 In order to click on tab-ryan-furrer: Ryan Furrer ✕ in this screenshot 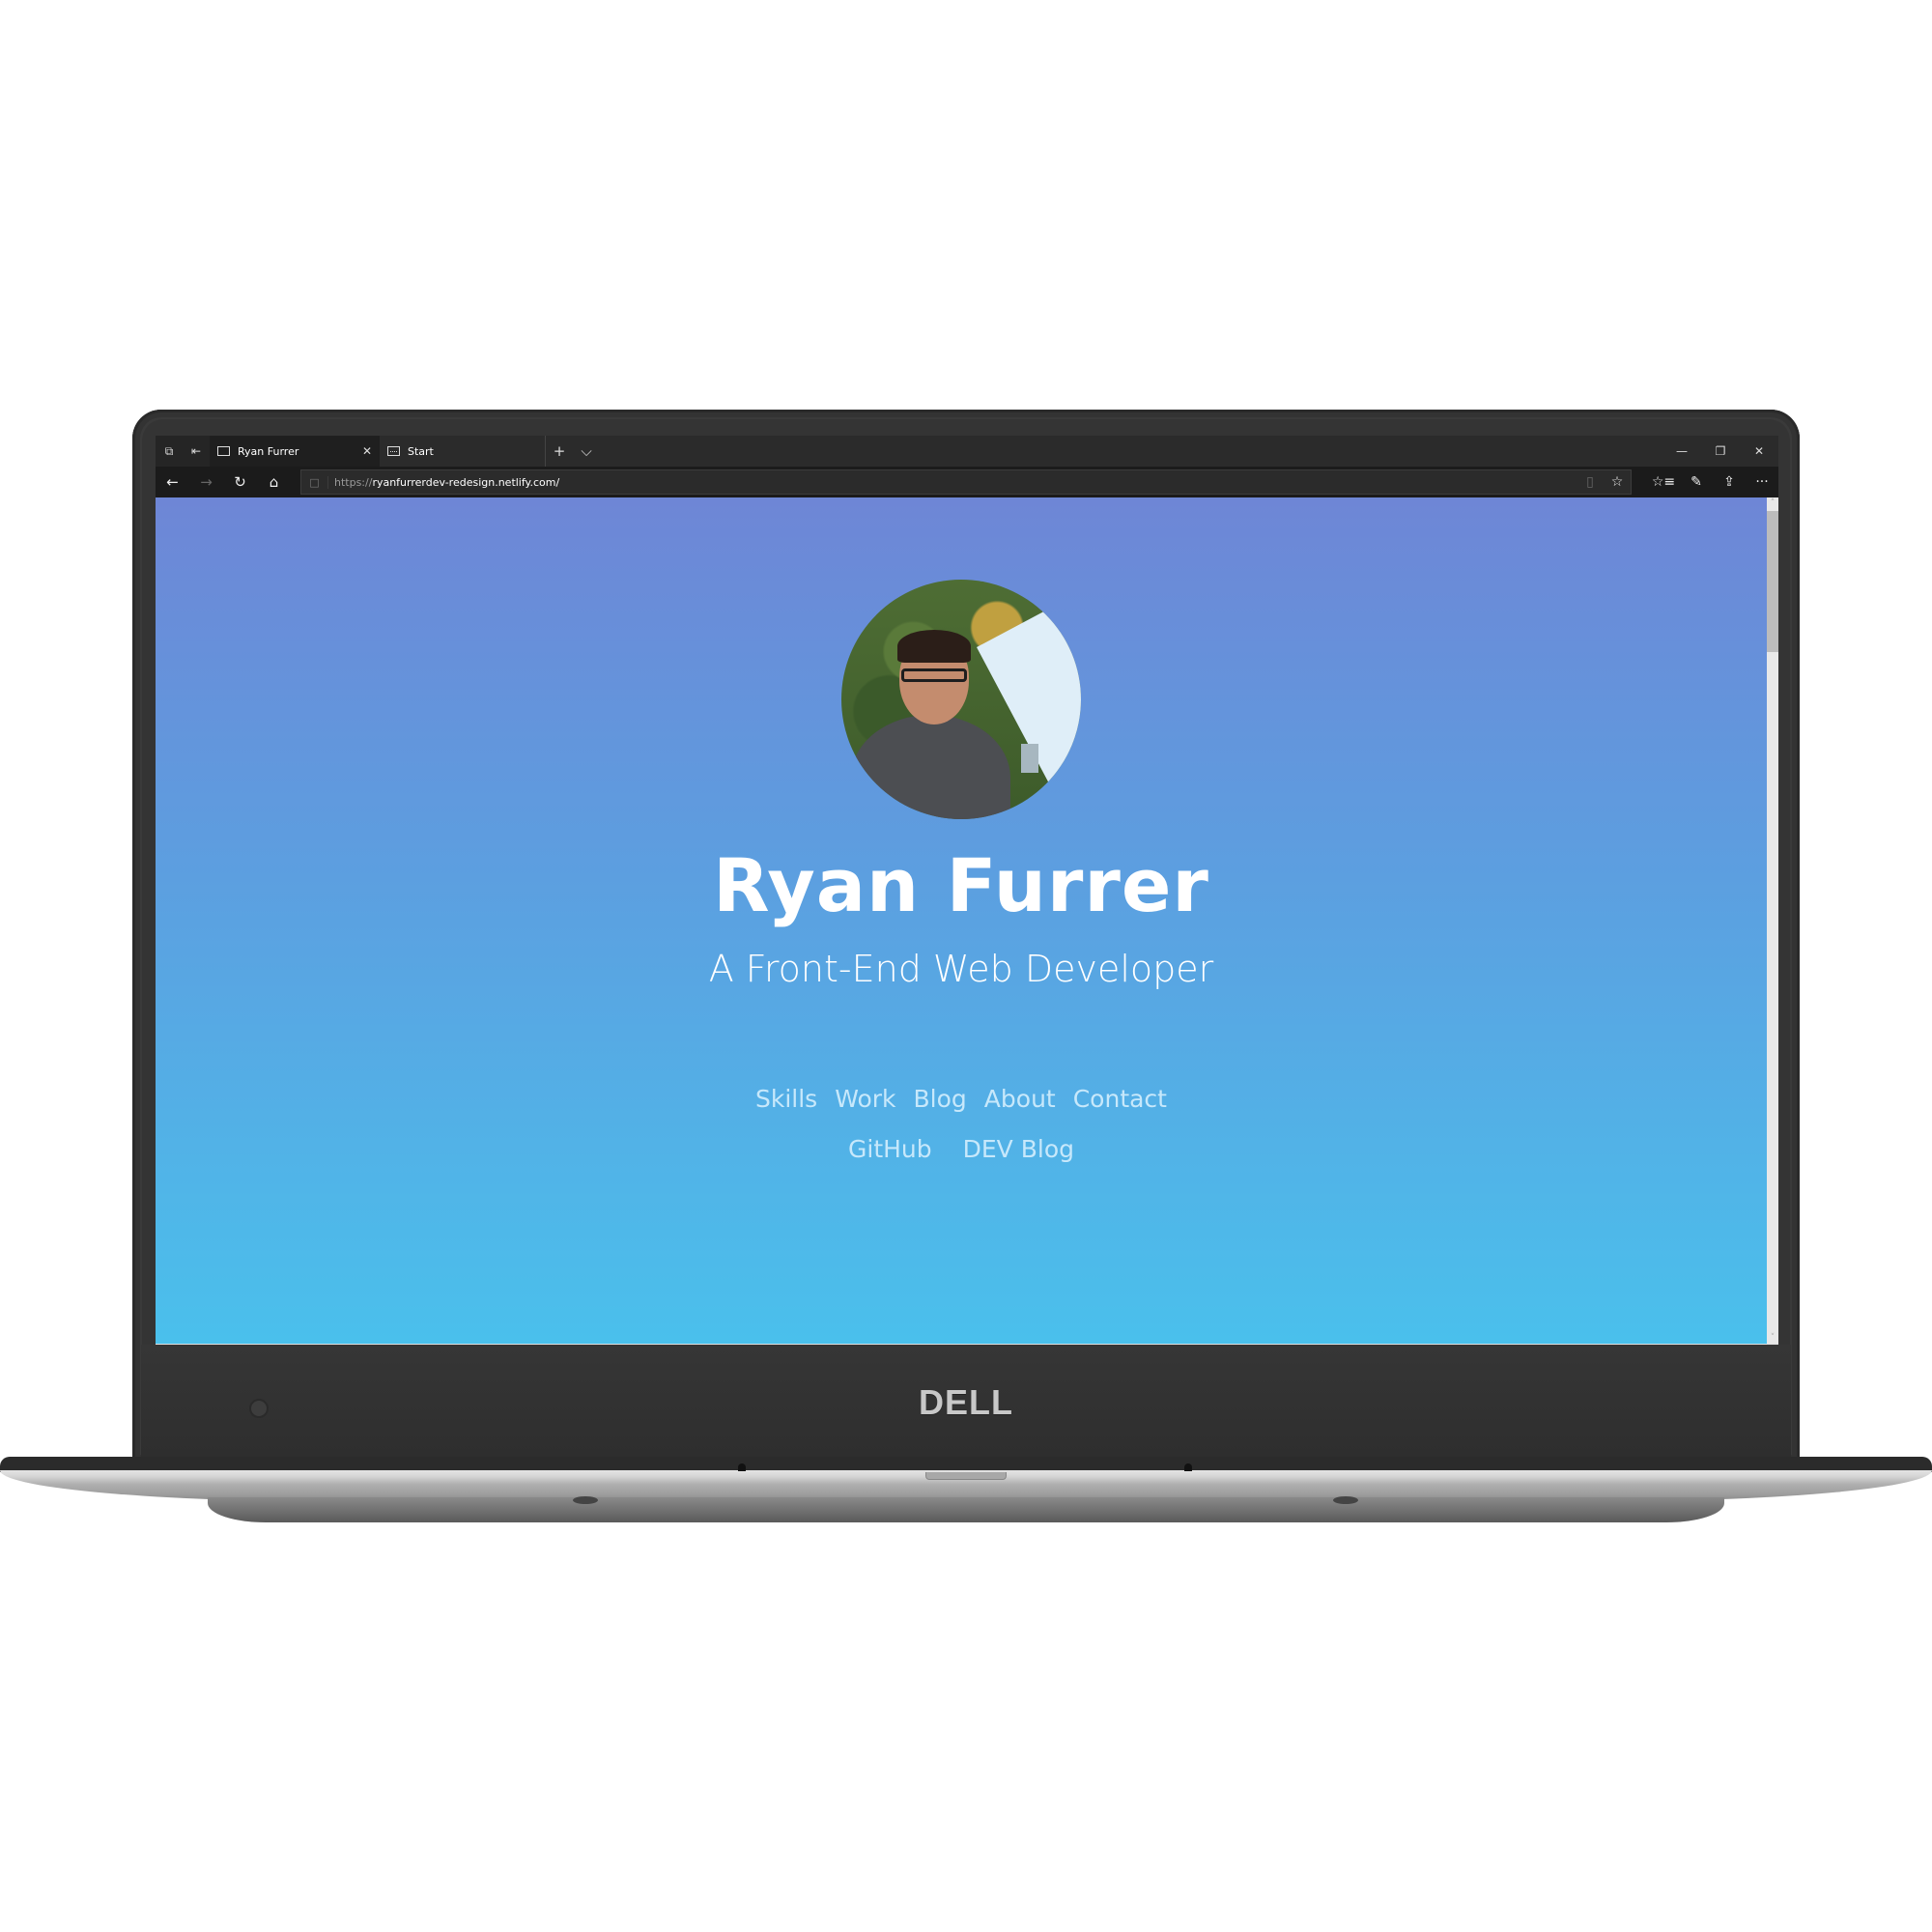, I will do `click(295, 451)`.